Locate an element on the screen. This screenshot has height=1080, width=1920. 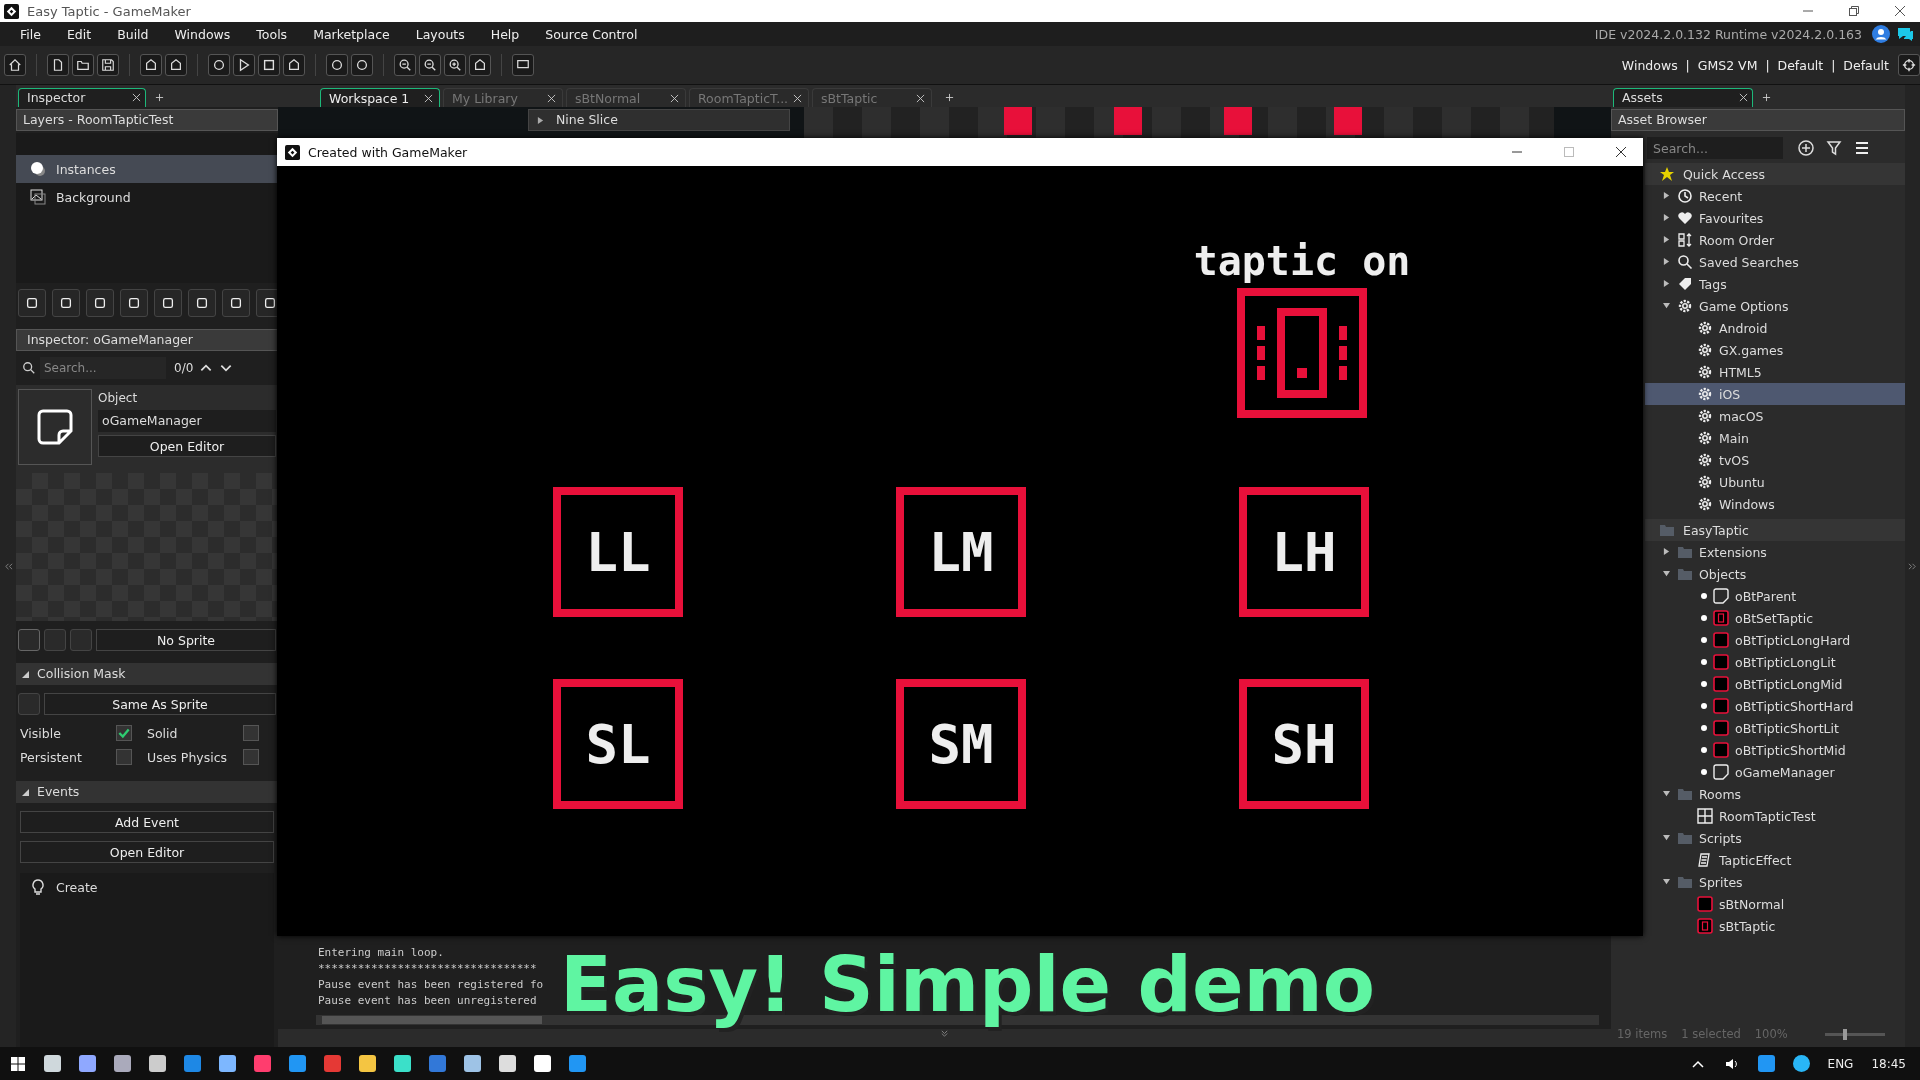
tree-item: oBtTipticLongLit is located at coordinates (1775, 662).